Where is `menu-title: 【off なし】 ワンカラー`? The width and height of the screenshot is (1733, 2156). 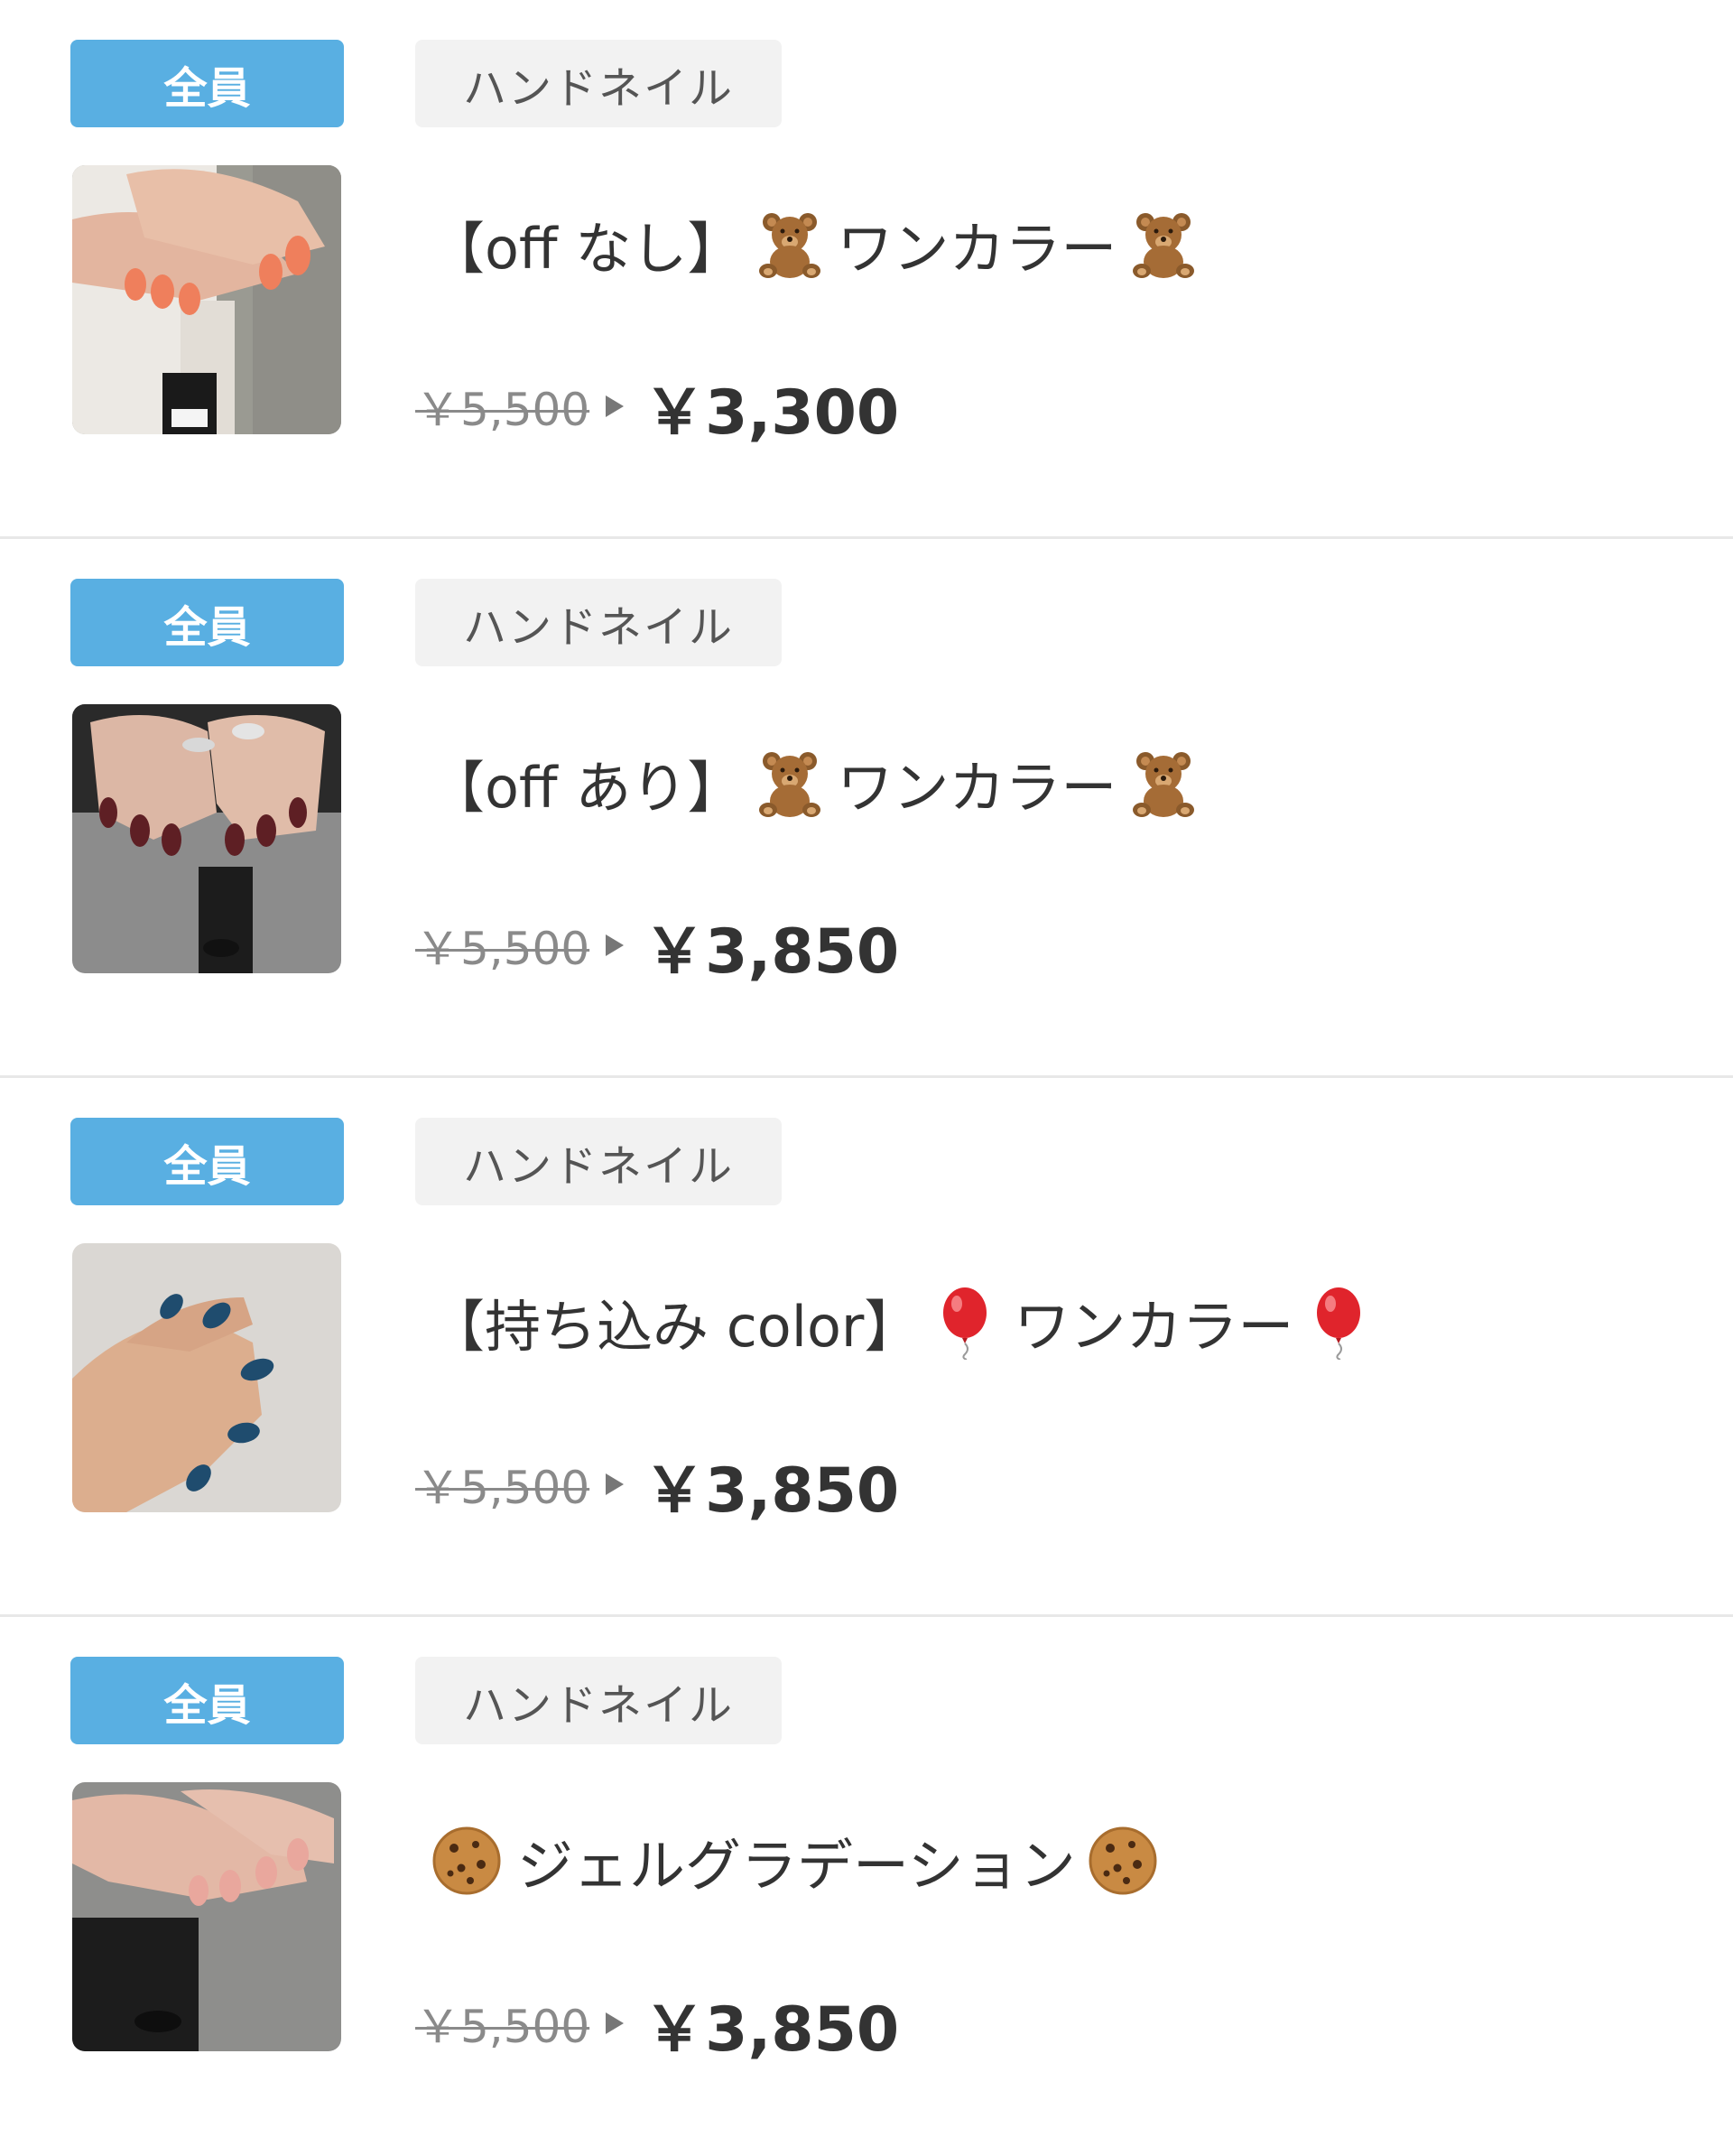
menu-title: 【off なし】 ワンカラー is located at coordinates (819, 244).